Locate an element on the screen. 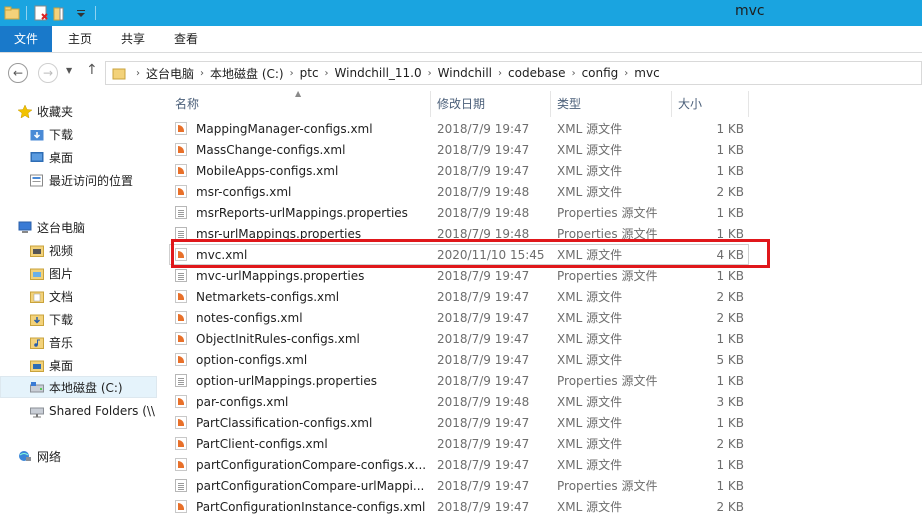 Image resolution: width=922 pixels, height=525 pixels. file-name: PartConfigurationInstance-configs.xml is located at coordinates (311, 506).